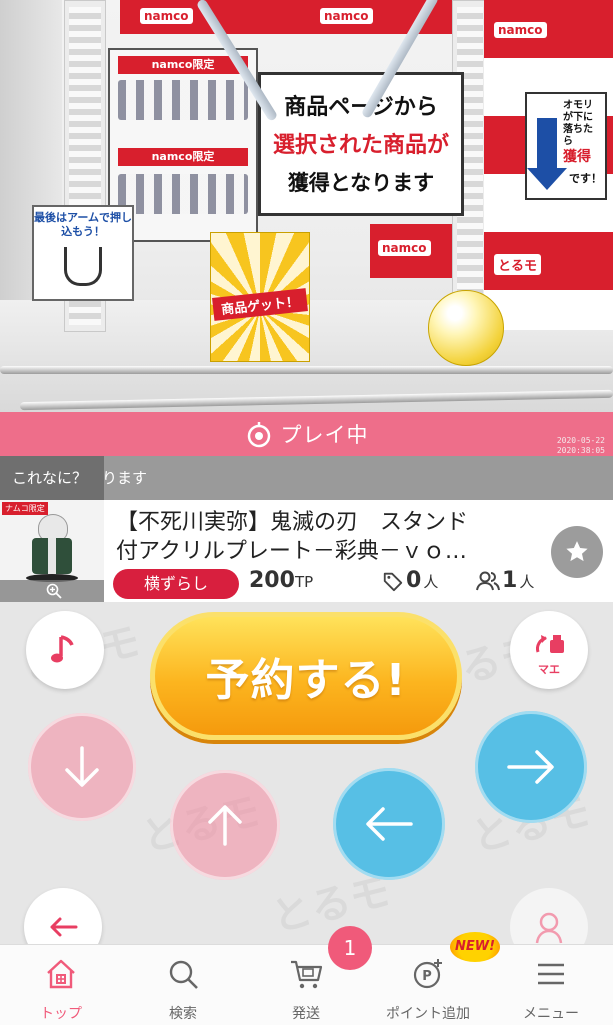  Describe the element at coordinates (272, 580) in the screenshot. I see `price-value: 200` at that location.